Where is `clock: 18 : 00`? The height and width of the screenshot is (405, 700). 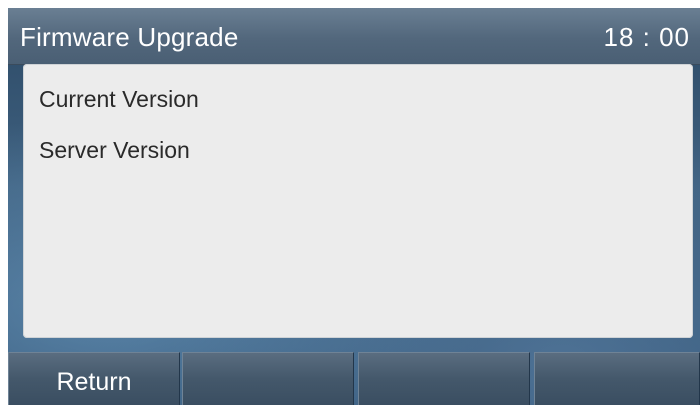 clock: 18 : 00 is located at coordinates (646, 37).